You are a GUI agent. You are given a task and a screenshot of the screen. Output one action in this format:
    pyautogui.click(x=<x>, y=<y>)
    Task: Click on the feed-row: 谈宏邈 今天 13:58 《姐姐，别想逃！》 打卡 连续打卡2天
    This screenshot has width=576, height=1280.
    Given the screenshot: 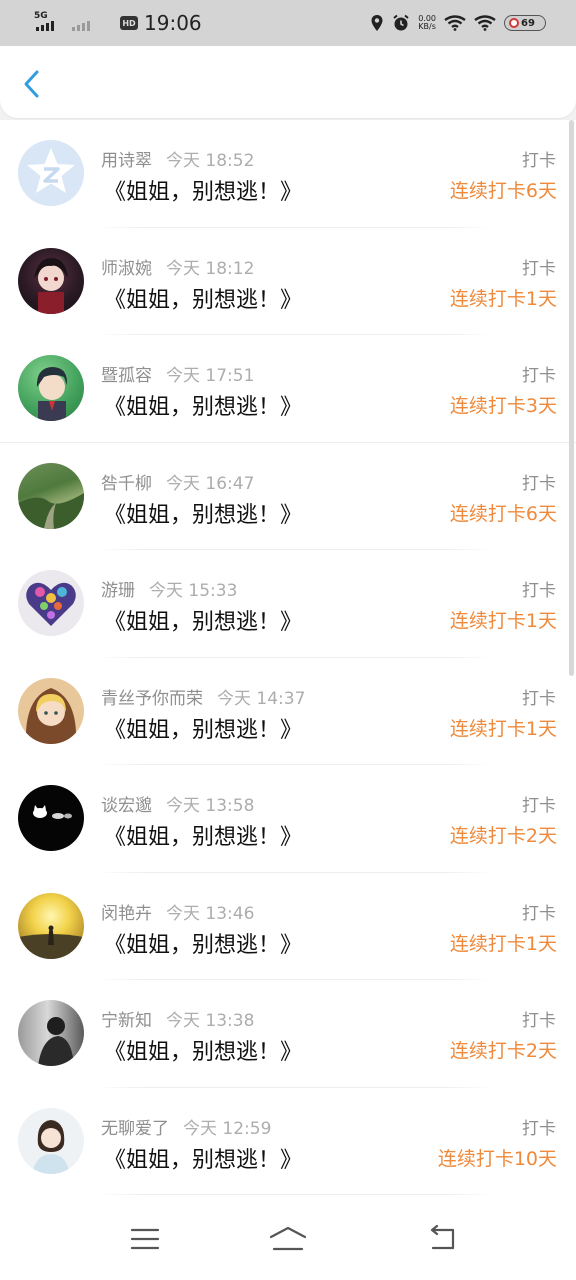 What is the action you would take?
    pyautogui.click(x=288, y=819)
    